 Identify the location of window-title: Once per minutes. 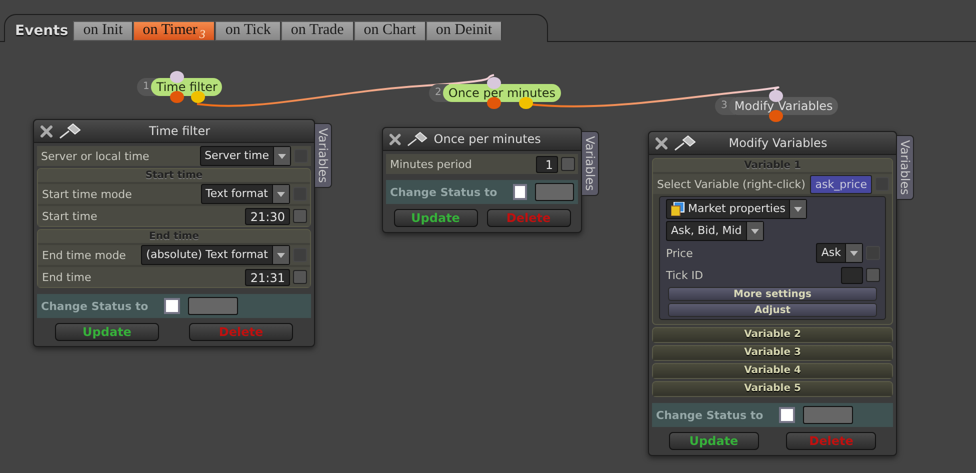
(487, 139).